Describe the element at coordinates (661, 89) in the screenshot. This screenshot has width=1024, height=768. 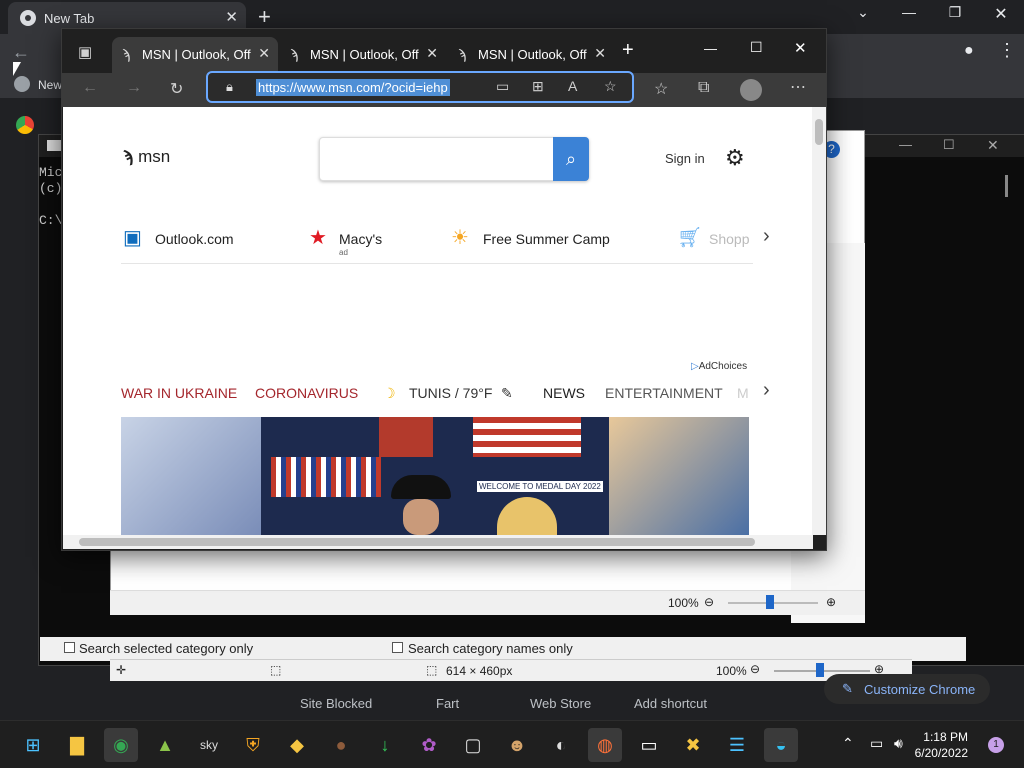
I see `favorites-icon: ☆` at that location.